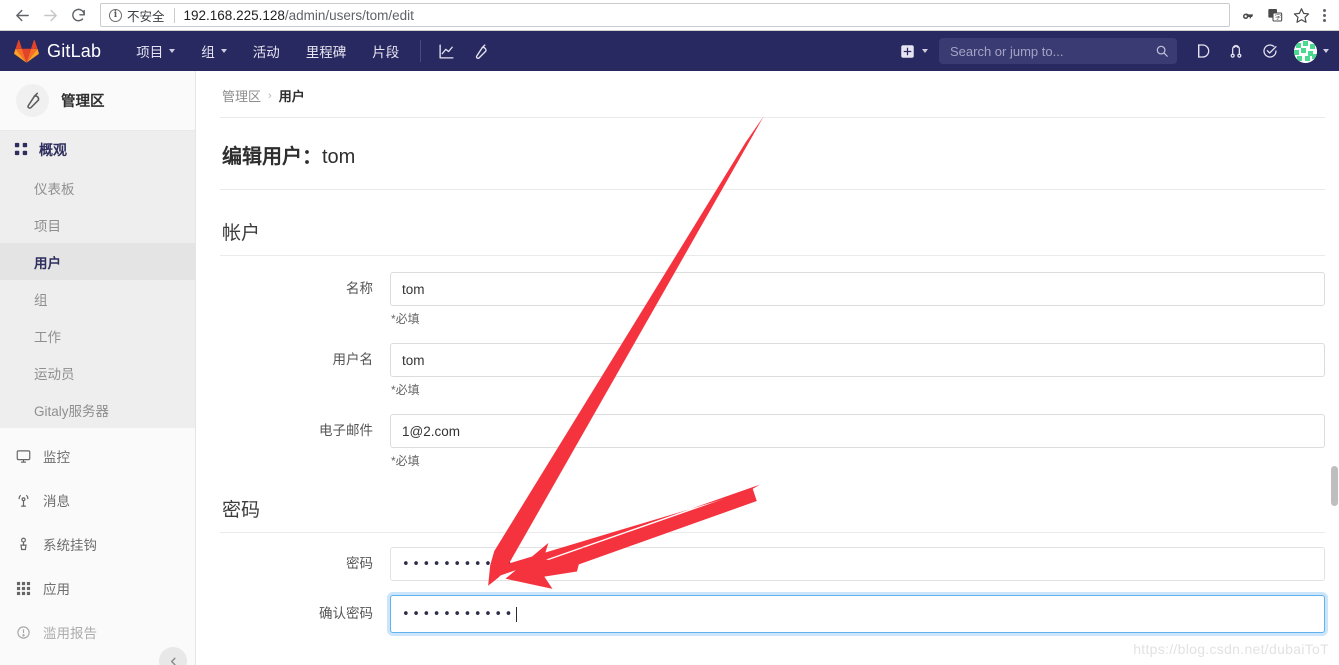  I want to click on field-label-username: 用户名, so click(353, 359).